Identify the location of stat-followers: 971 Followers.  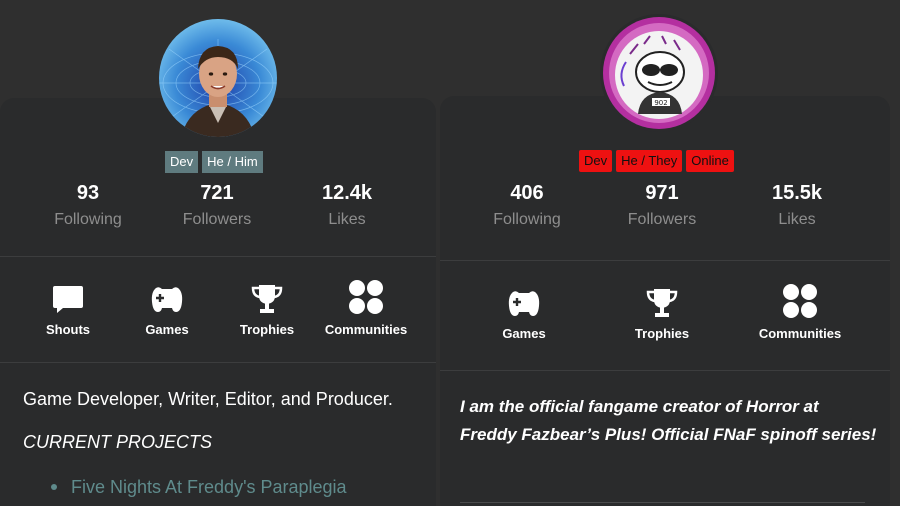
(662, 205).